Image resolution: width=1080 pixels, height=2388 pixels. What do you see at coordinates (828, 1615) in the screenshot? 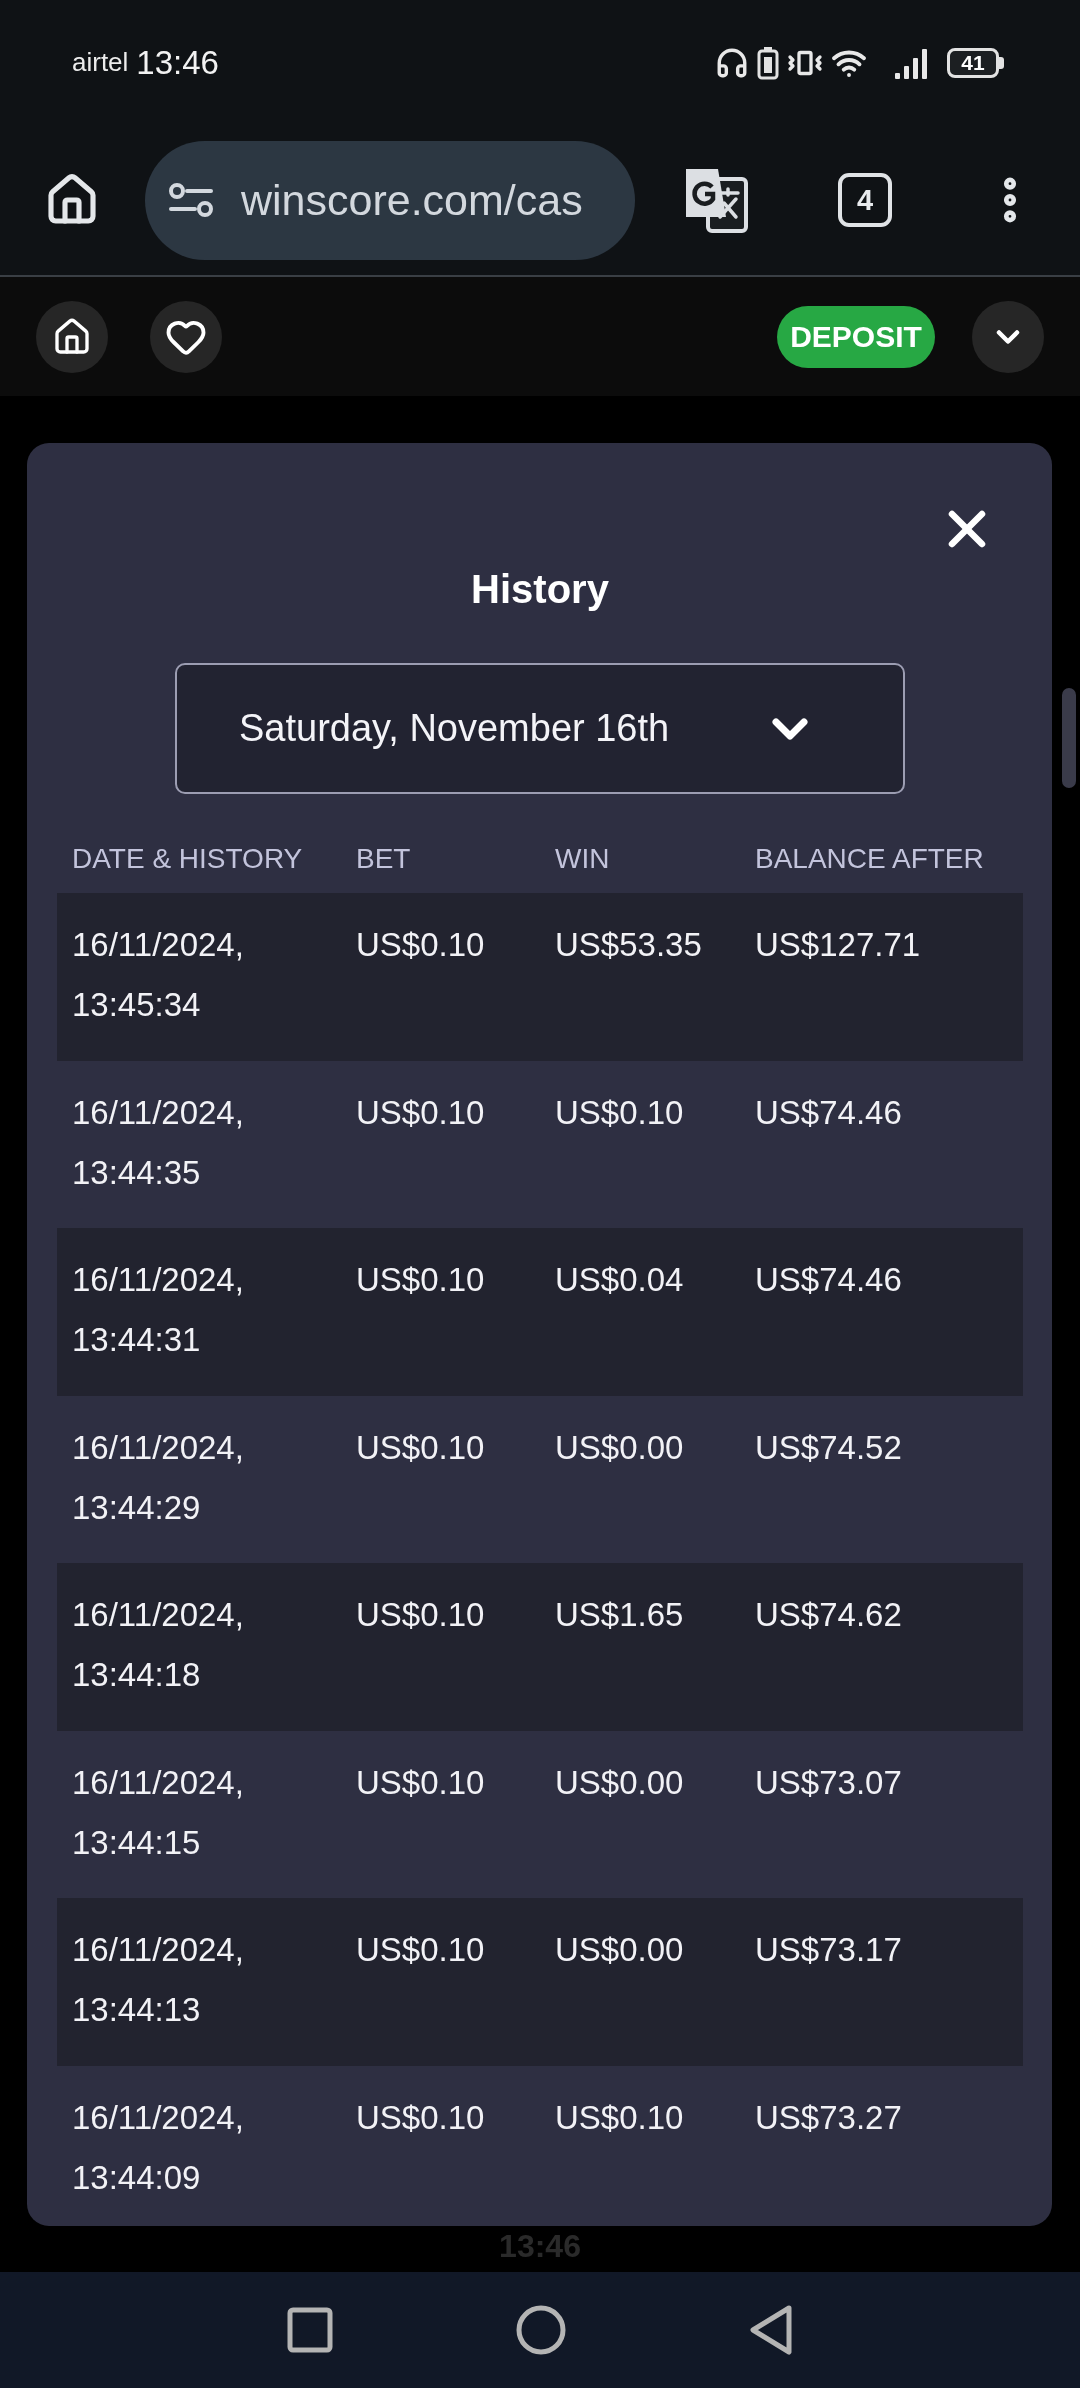
I see `table-cell-text: US$74.62` at bounding box center [828, 1615].